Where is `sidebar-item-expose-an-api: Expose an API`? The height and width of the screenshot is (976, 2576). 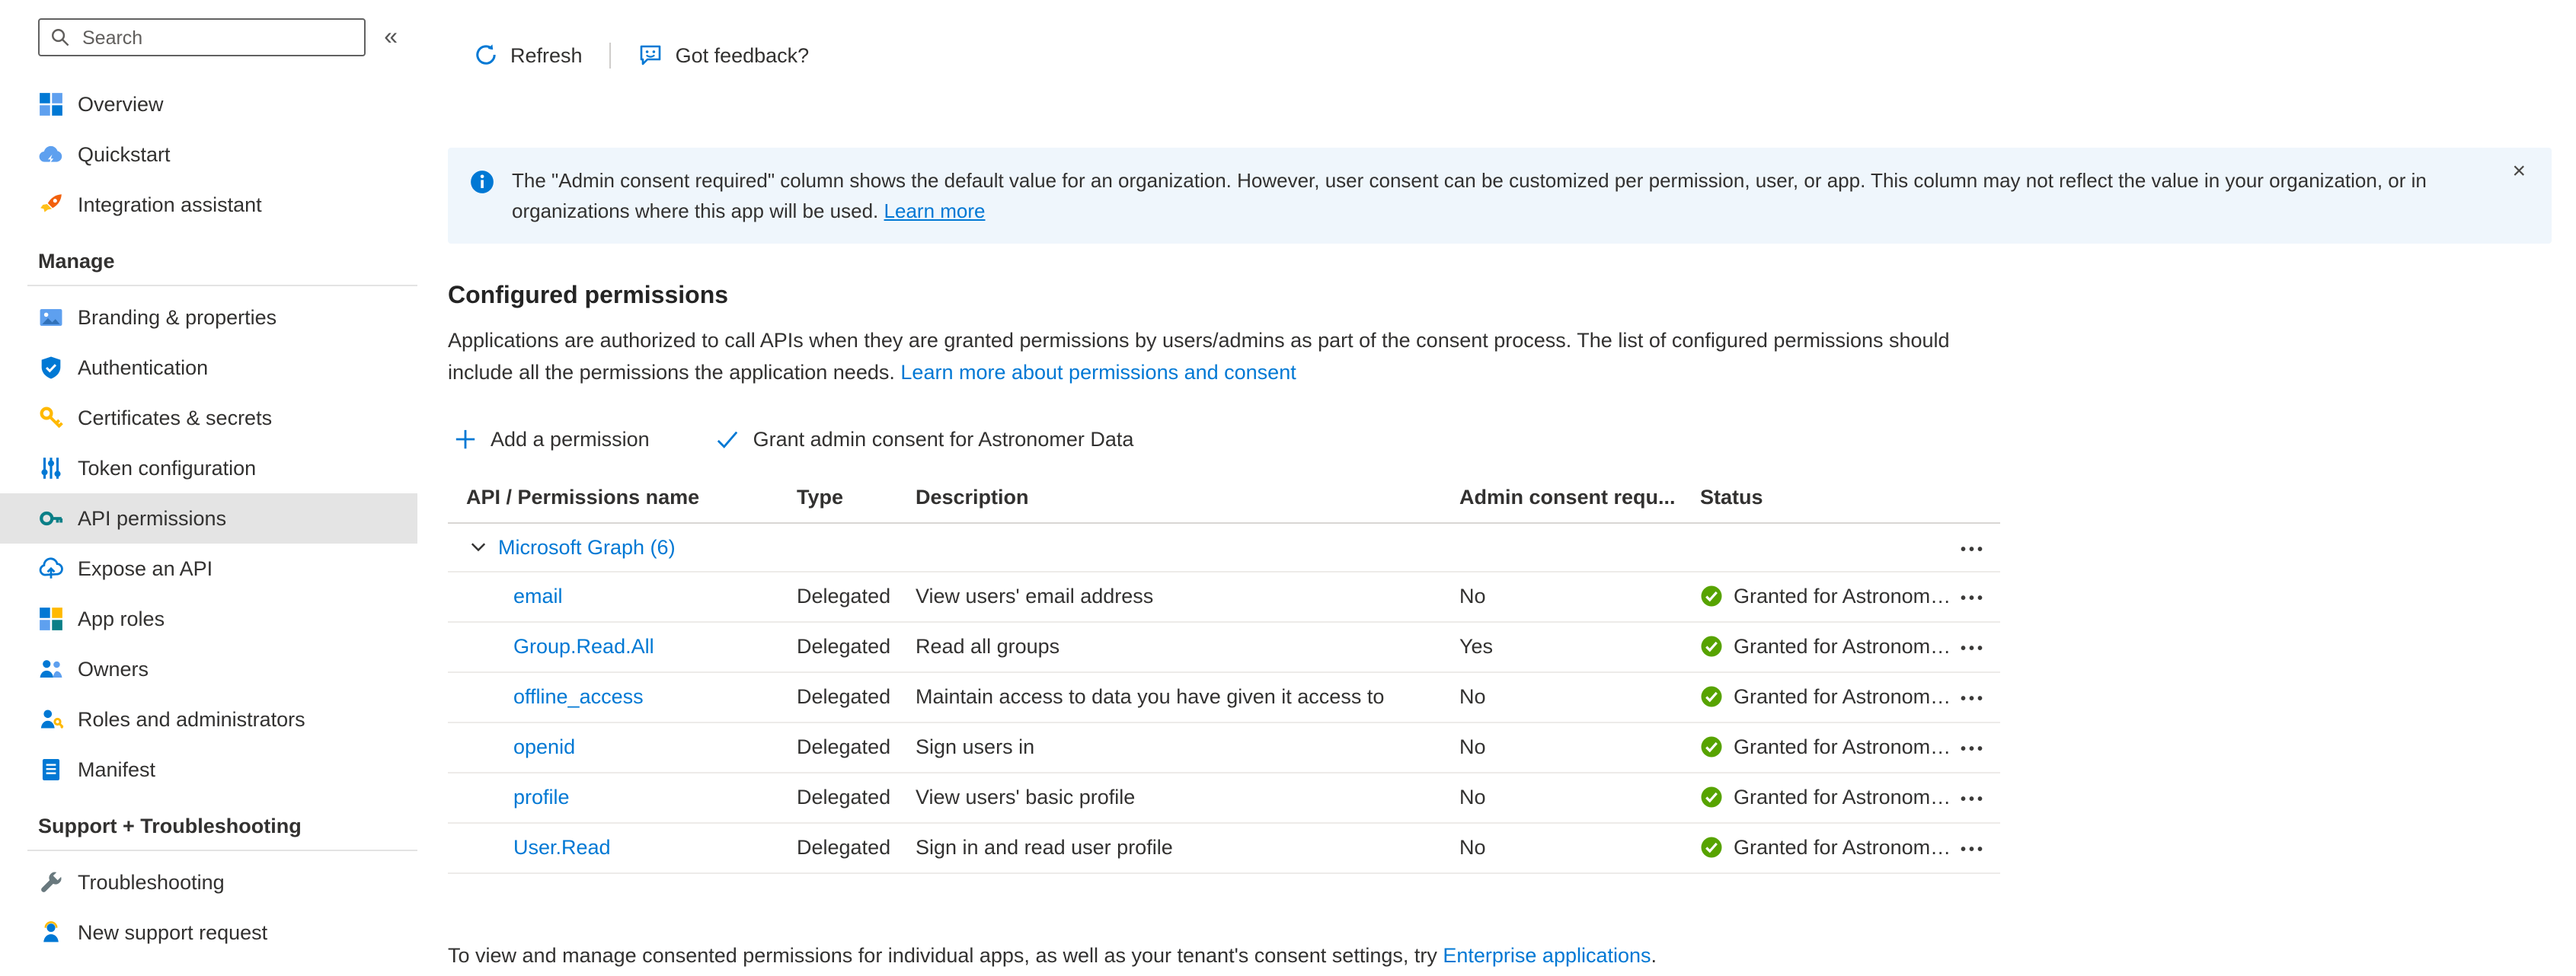
sidebar-item-expose-an-api: Expose an API is located at coordinates (208, 569).